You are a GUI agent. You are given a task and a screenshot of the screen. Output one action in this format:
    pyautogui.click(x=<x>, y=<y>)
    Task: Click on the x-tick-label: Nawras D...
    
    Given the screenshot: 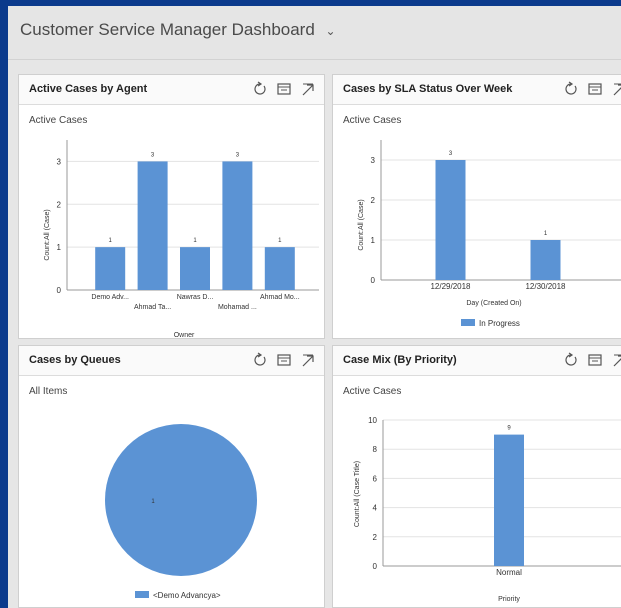 What is the action you would take?
    pyautogui.click(x=195, y=297)
    